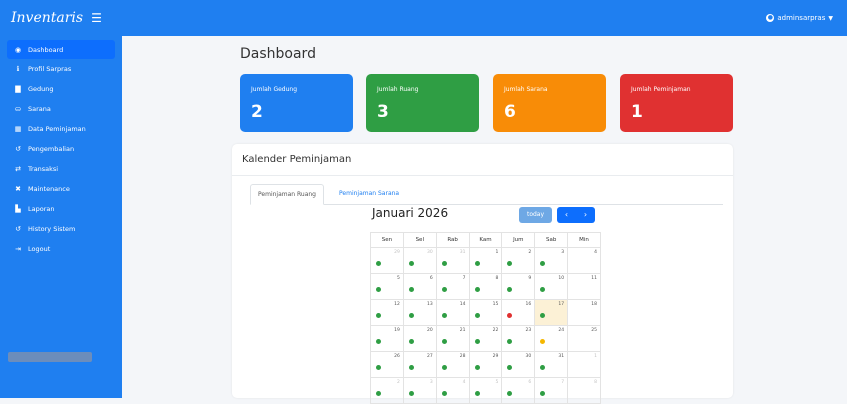 Image resolution: width=847 pixels, height=404 pixels. Describe the element at coordinates (61, 69) in the screenshot. I see `sidebar-item-profil-sarpras: ℹ Profil Sarpras` at that location.